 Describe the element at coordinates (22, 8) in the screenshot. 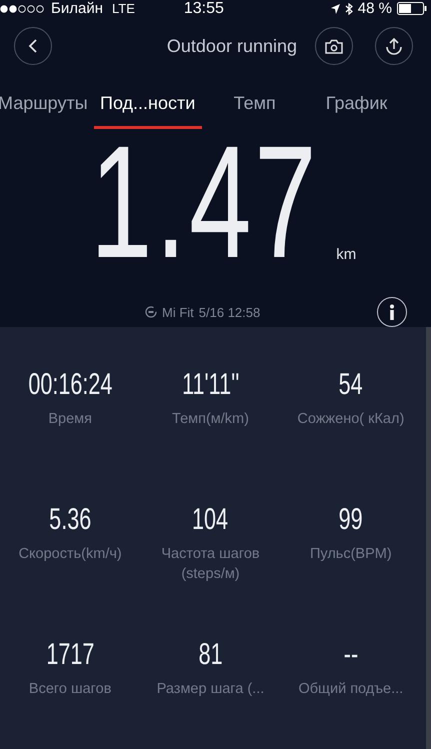

I see `signal-icon` at that location.